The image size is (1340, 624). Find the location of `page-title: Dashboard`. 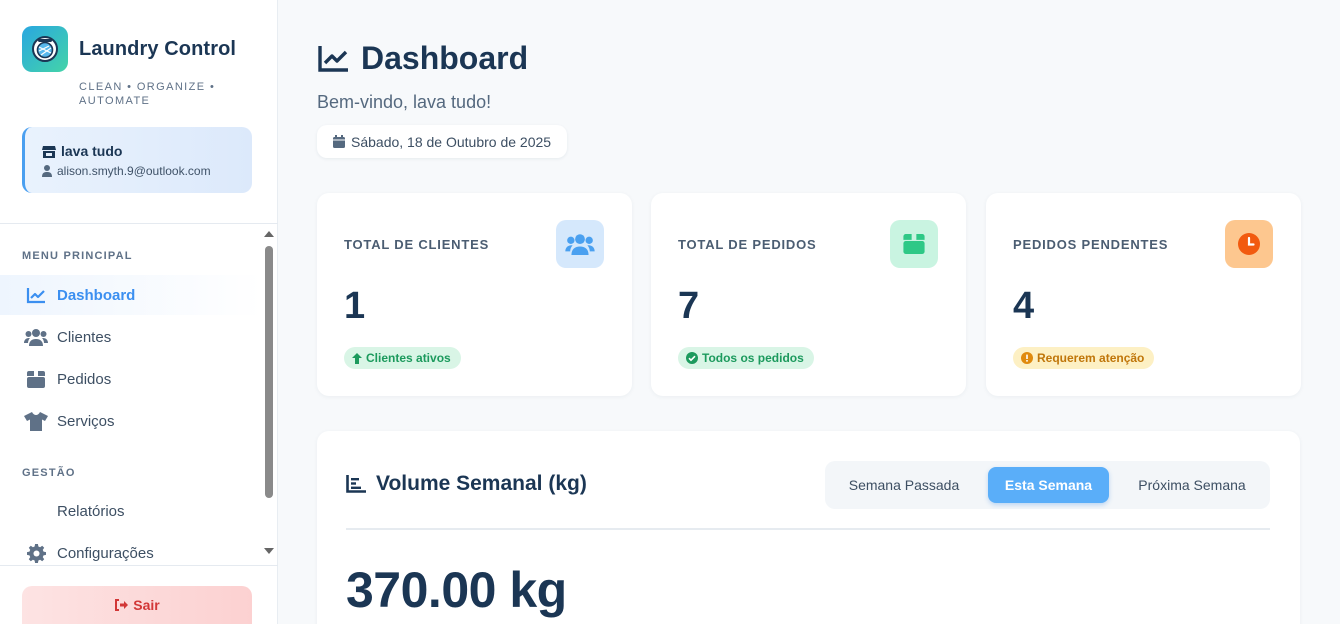

page-title: Dashboard is located at coordinates (422, 58).